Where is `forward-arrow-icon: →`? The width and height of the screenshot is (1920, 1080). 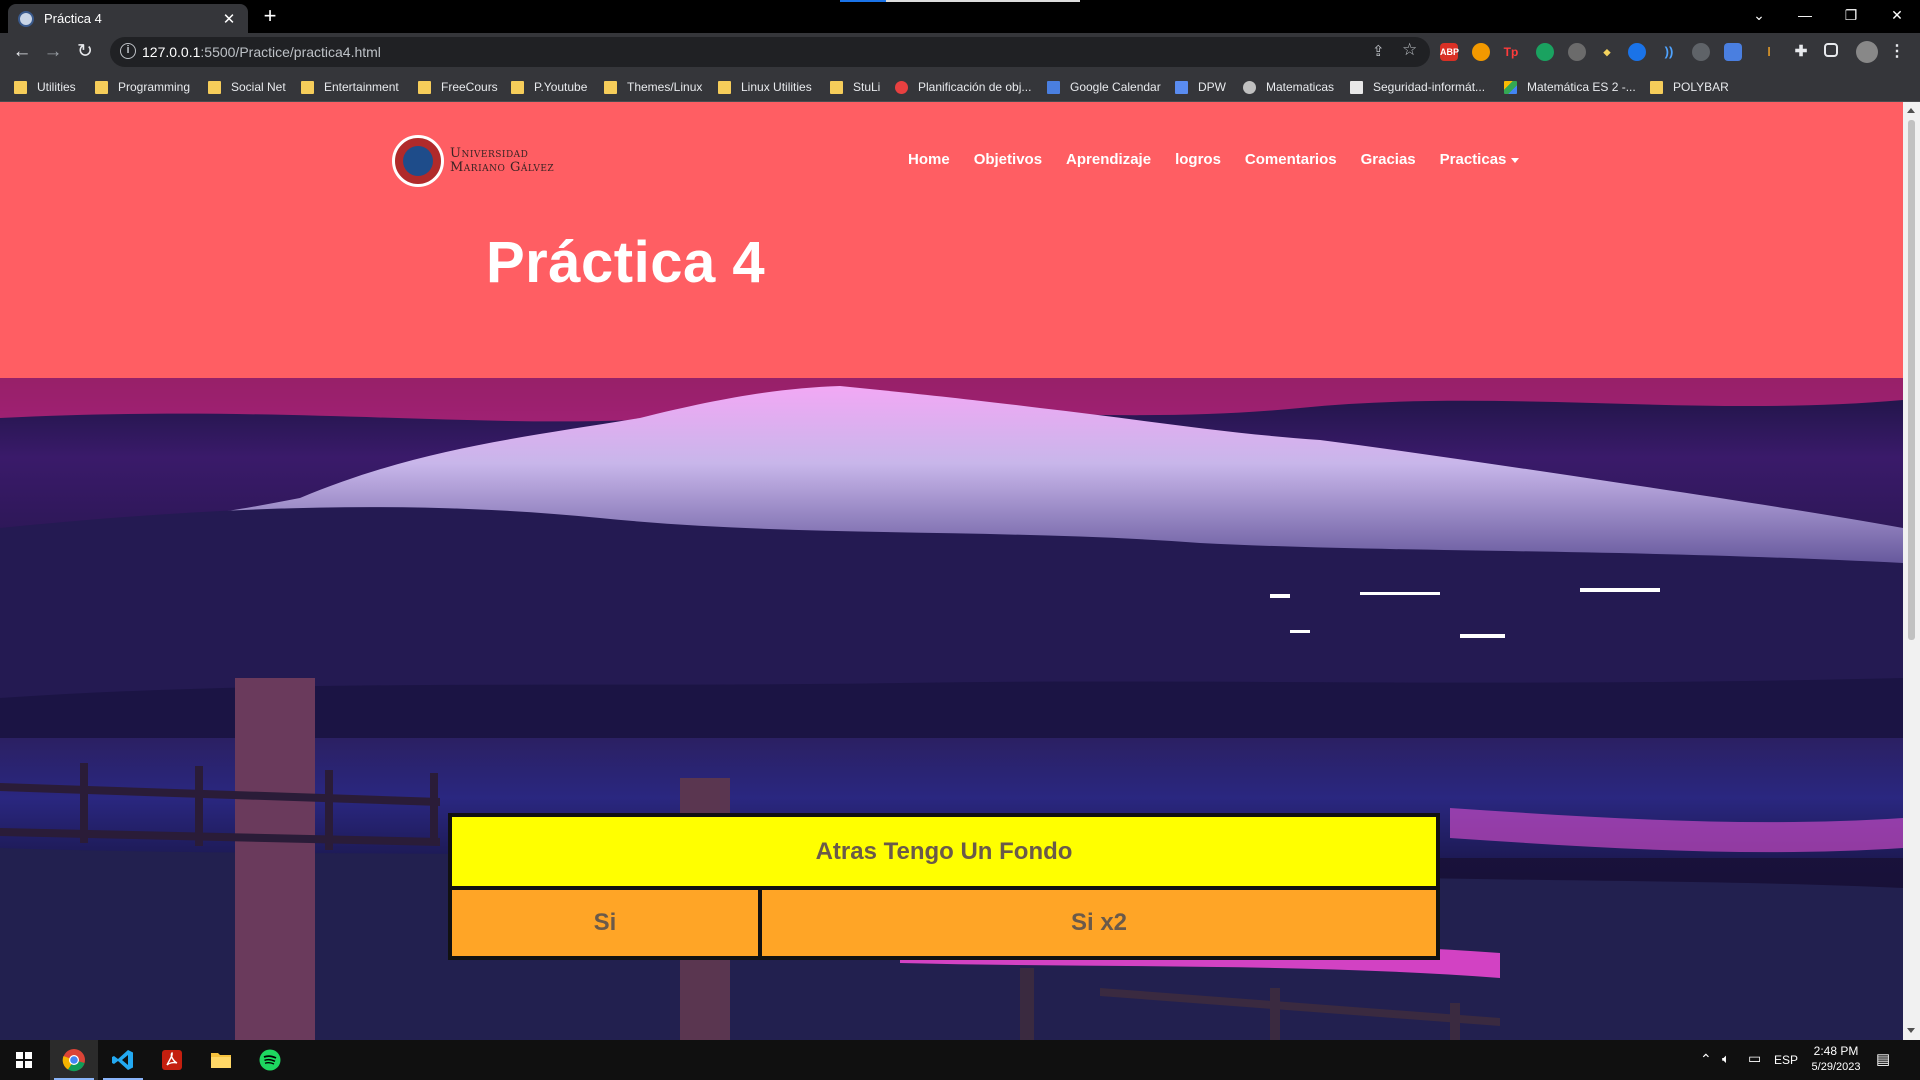
forward-arrow-icon: → is located at coordinates (53, 52).